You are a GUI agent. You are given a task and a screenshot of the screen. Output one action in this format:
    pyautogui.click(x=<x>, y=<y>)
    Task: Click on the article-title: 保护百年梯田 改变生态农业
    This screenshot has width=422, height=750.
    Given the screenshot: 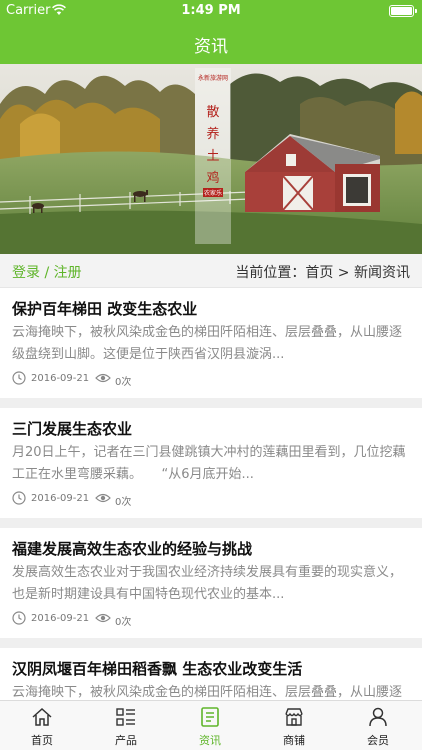 What is the action you would take?
    pyautogui.click(x=104, y=308)
    